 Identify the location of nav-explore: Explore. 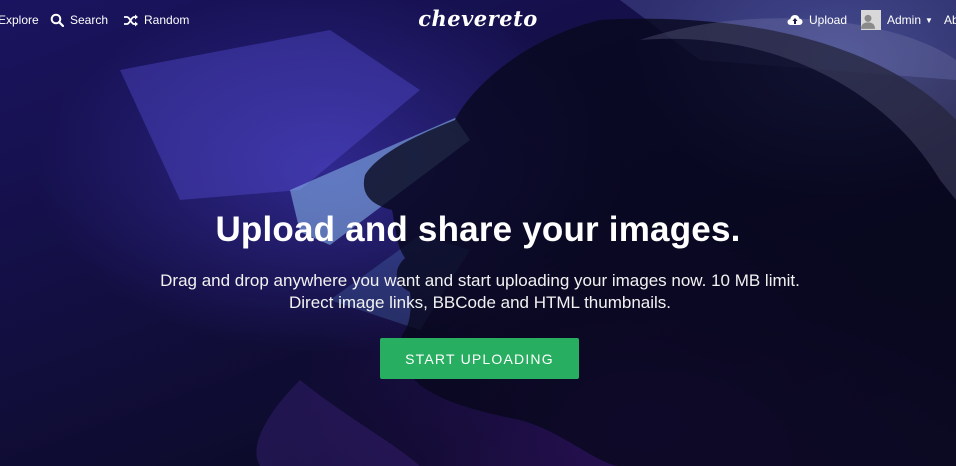
(19, 20).